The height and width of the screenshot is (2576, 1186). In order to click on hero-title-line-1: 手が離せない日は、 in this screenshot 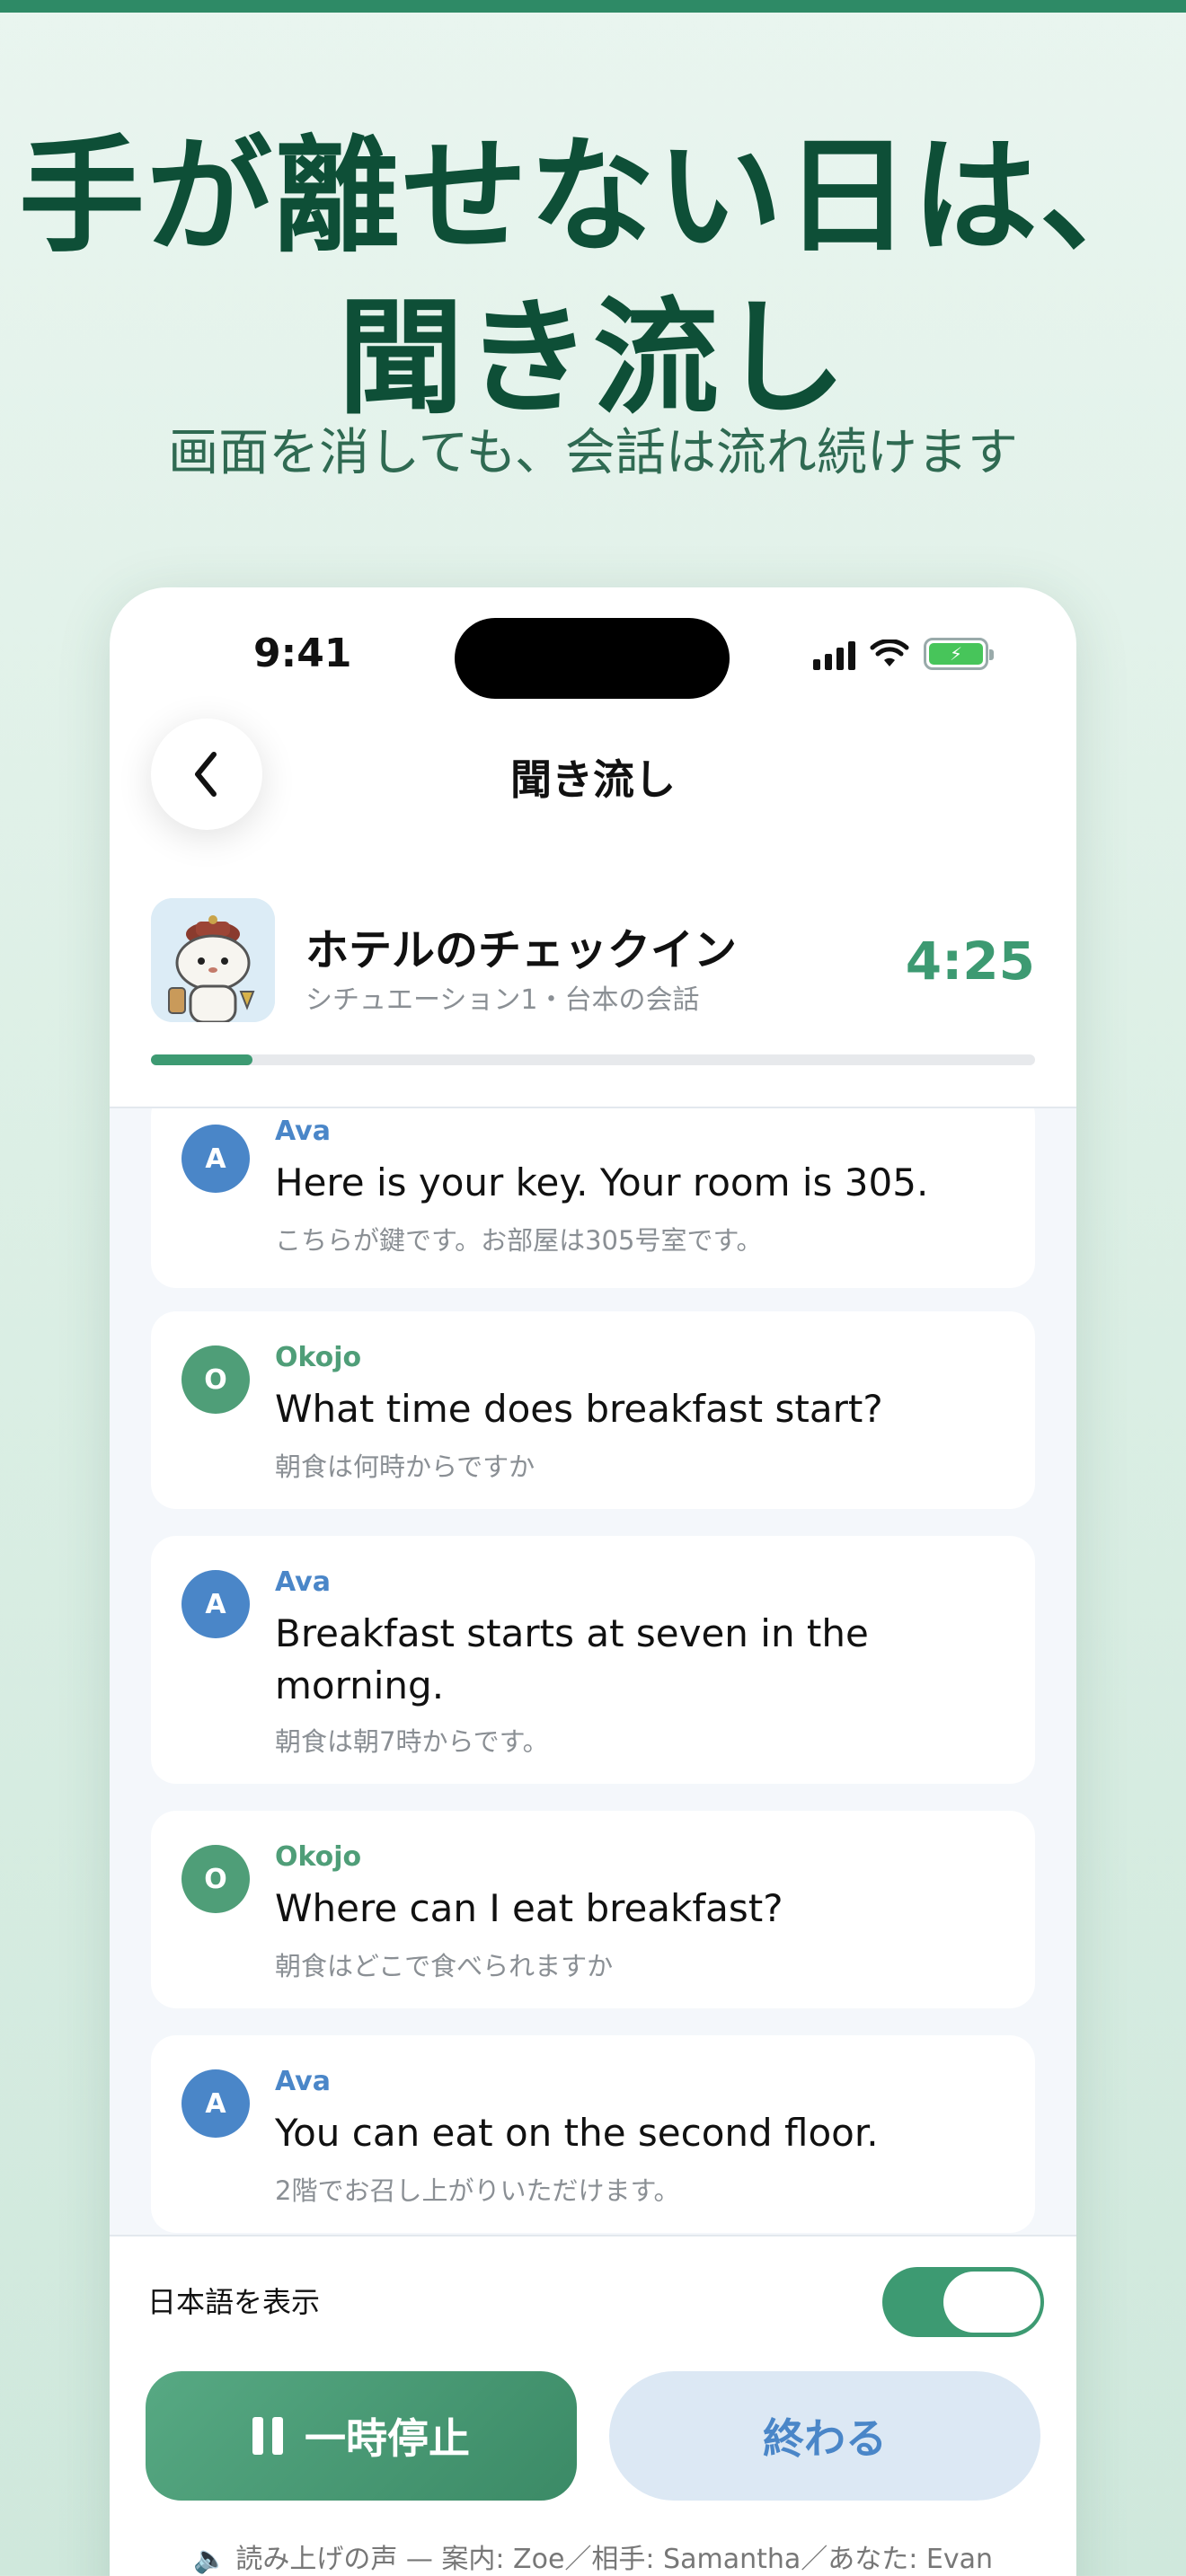, I will do `click(592, 197)`.